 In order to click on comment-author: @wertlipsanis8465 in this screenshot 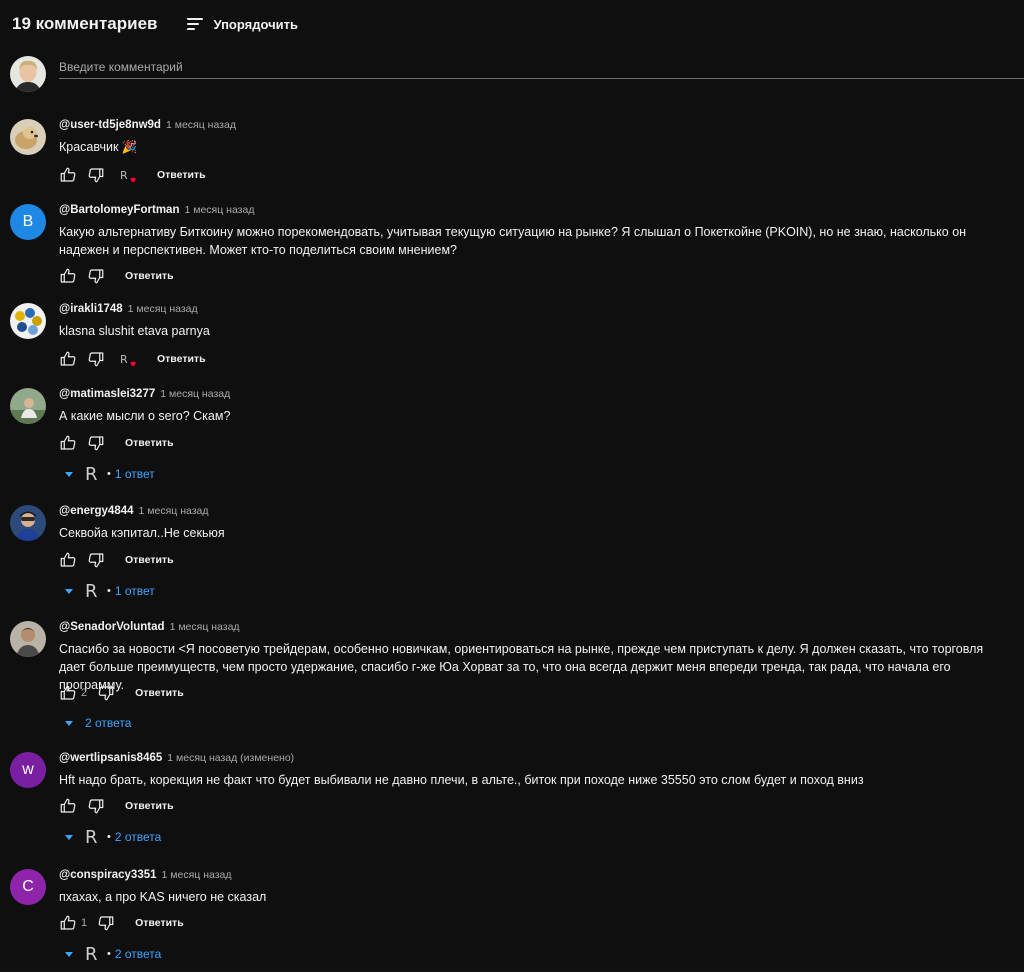, I will do `click(110, 758)`.